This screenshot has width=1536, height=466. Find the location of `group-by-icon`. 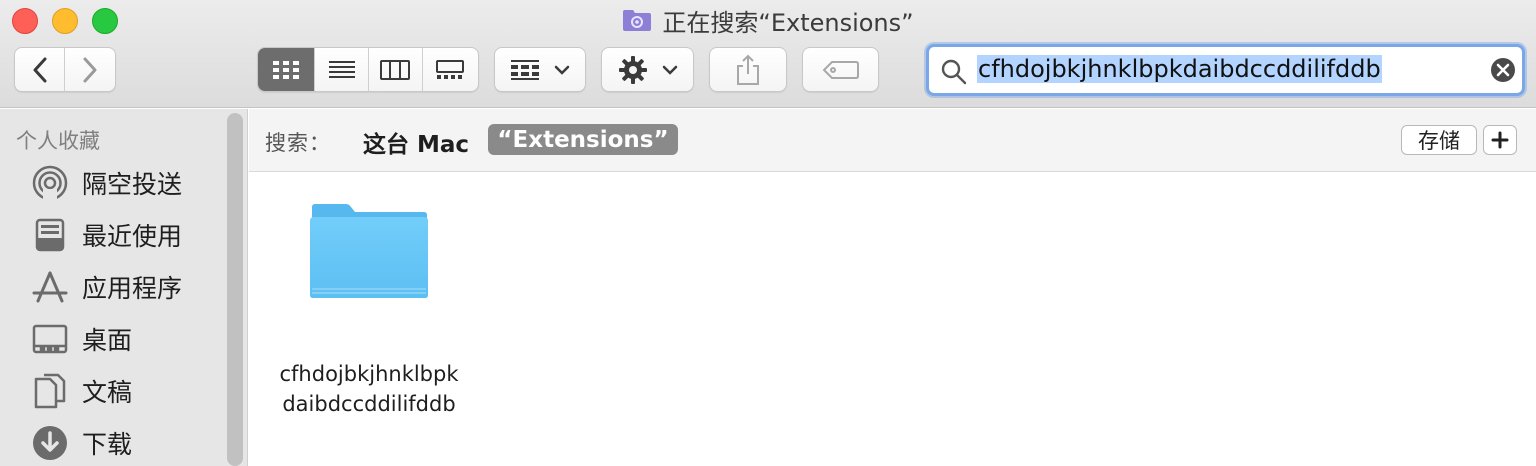

group-by-icon is located at coordinates (525, 69).